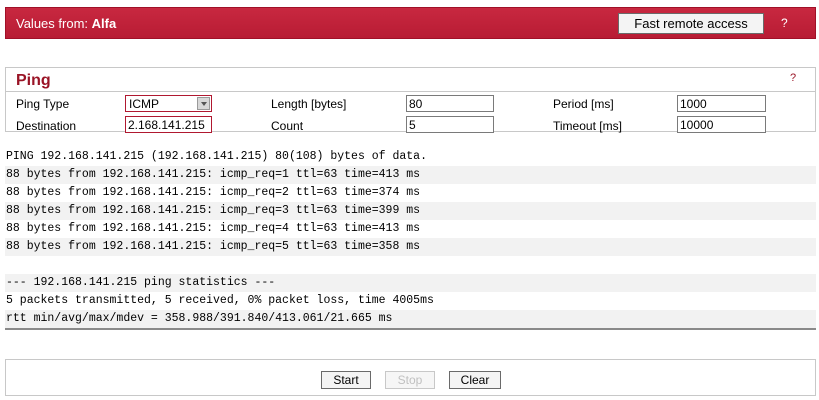 Image resolution: width=819 pixels, height=400 pixels. What do you see at coordinates (52, 23) in the screenshot?
I see `header-title-prefix: Values from:` at bounding box center [52, 23].